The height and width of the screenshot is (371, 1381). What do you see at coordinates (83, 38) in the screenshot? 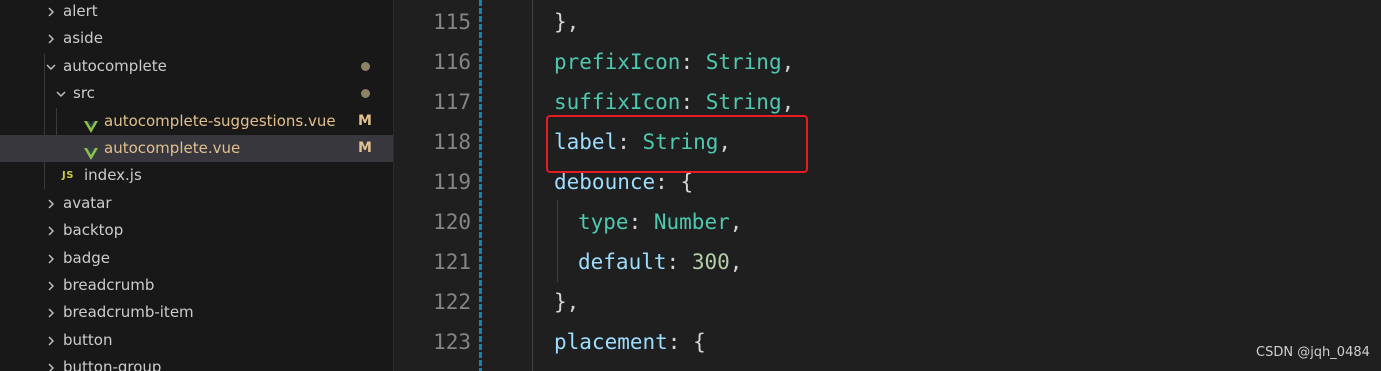
I see `explorer-item-label: aside` at bounding box center [83, 38].